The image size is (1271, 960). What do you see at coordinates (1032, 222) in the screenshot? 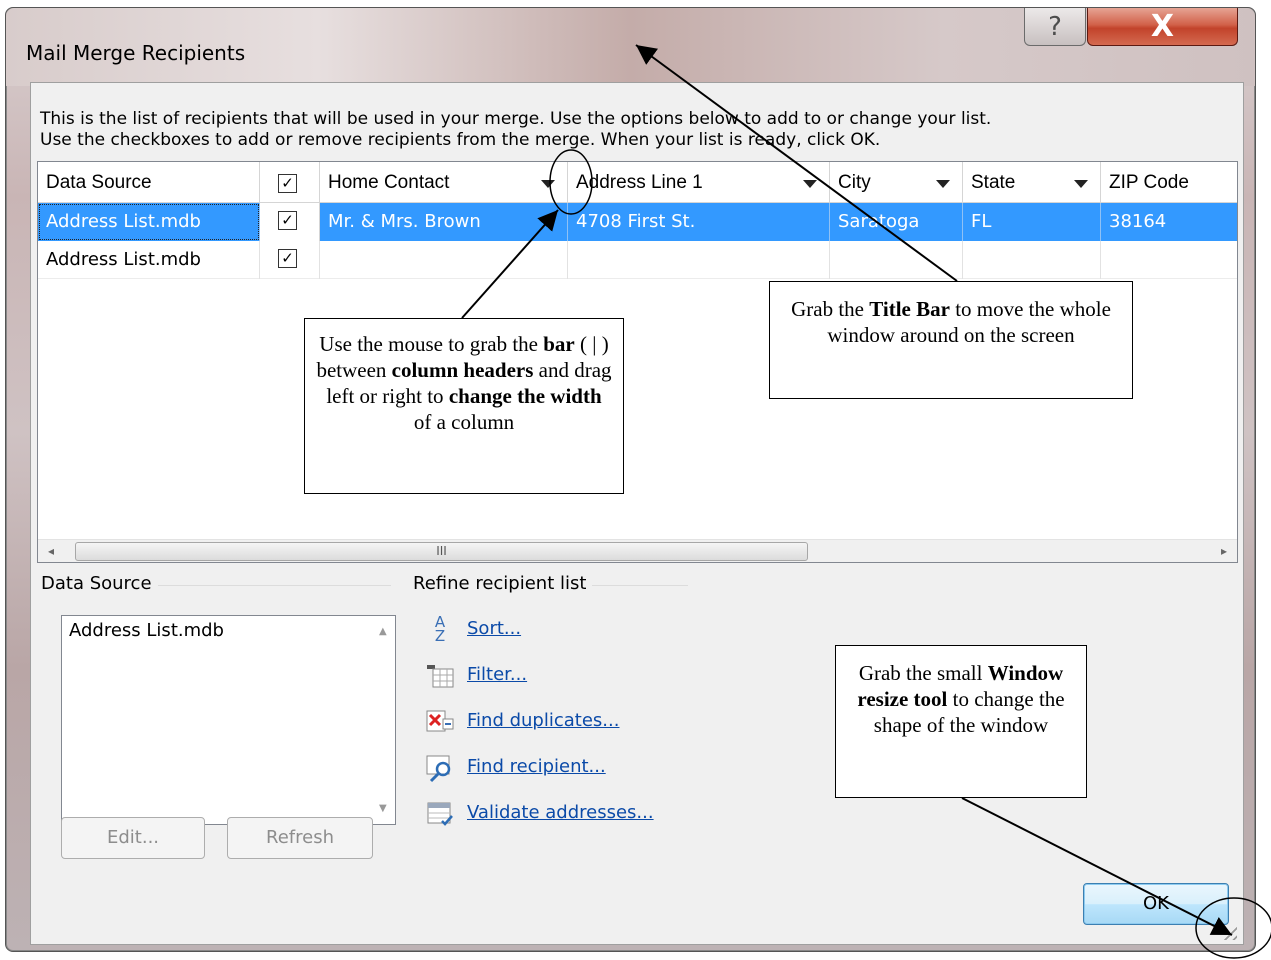
I see `cell-state: FL` at bounding box center [1032, 222].